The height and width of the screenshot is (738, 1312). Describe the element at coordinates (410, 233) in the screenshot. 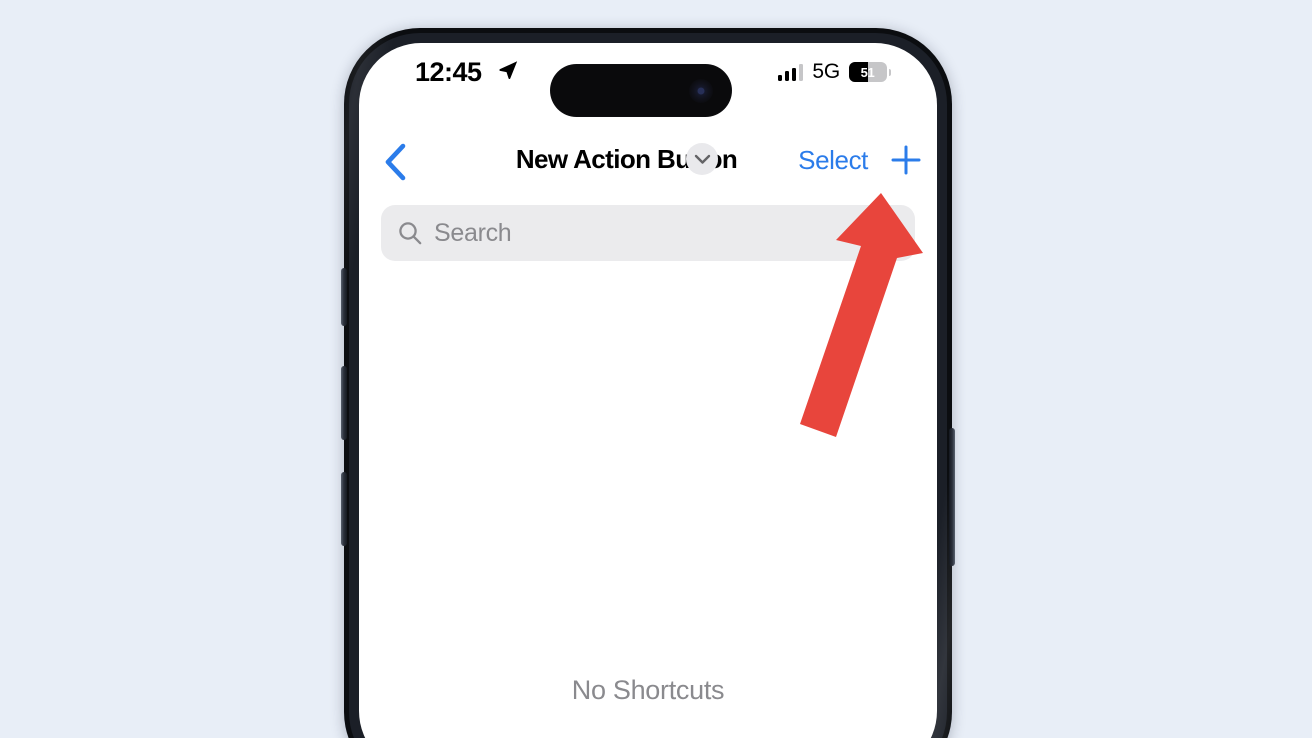

I see `search-icon` at that location.